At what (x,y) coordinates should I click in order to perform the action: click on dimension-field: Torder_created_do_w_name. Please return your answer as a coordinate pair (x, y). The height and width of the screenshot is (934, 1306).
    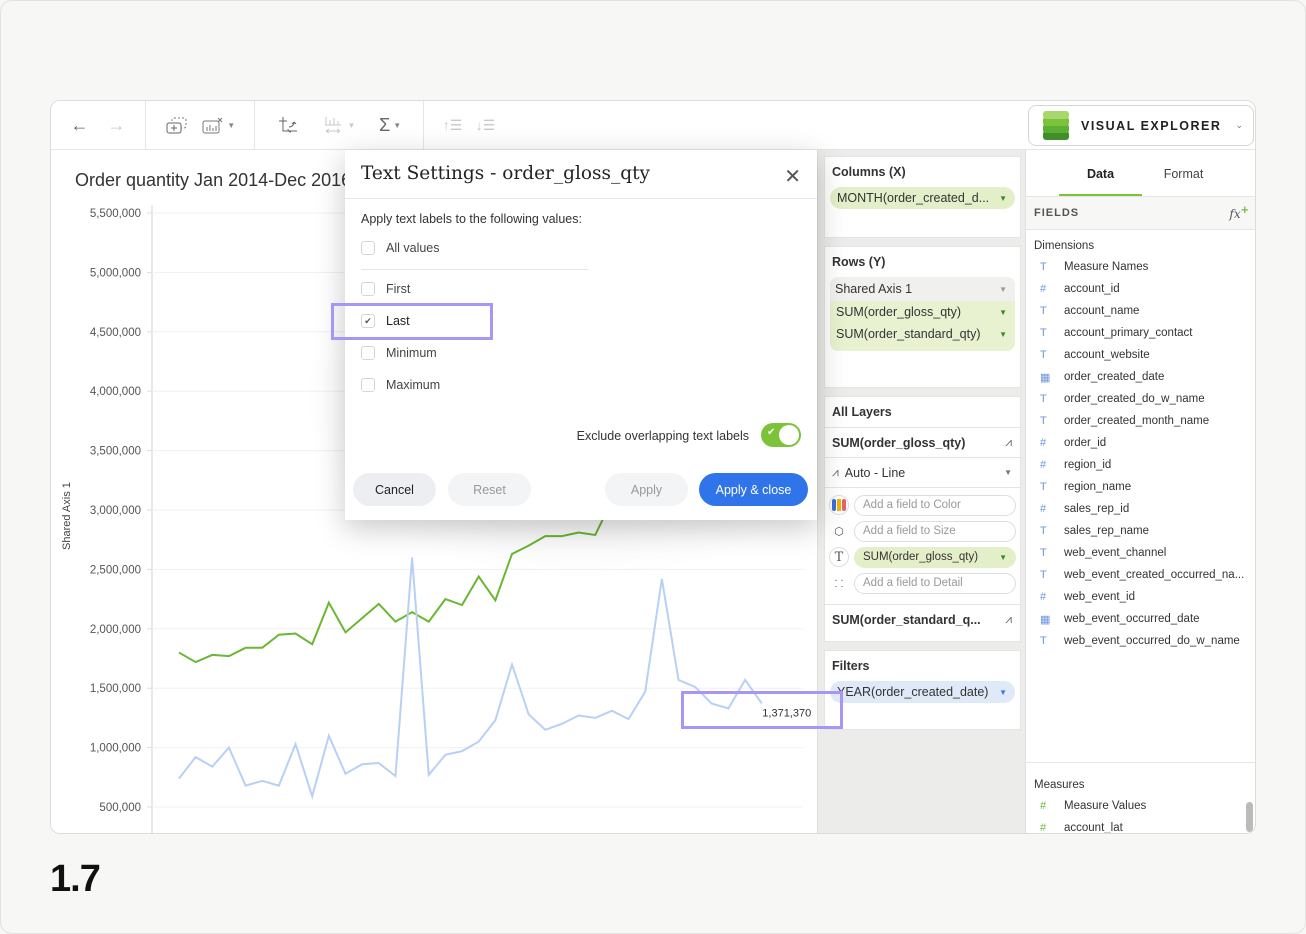
    Looking at the image, I should click on (1140, 399).